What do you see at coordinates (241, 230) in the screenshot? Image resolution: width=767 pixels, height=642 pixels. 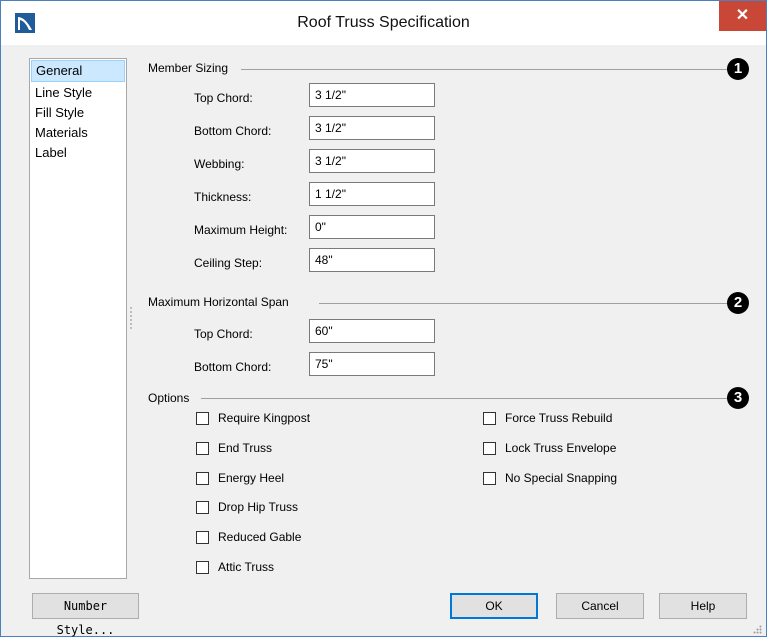 I see `maximum-height-label: Maximum Height:` at bounding box center [241, 230].